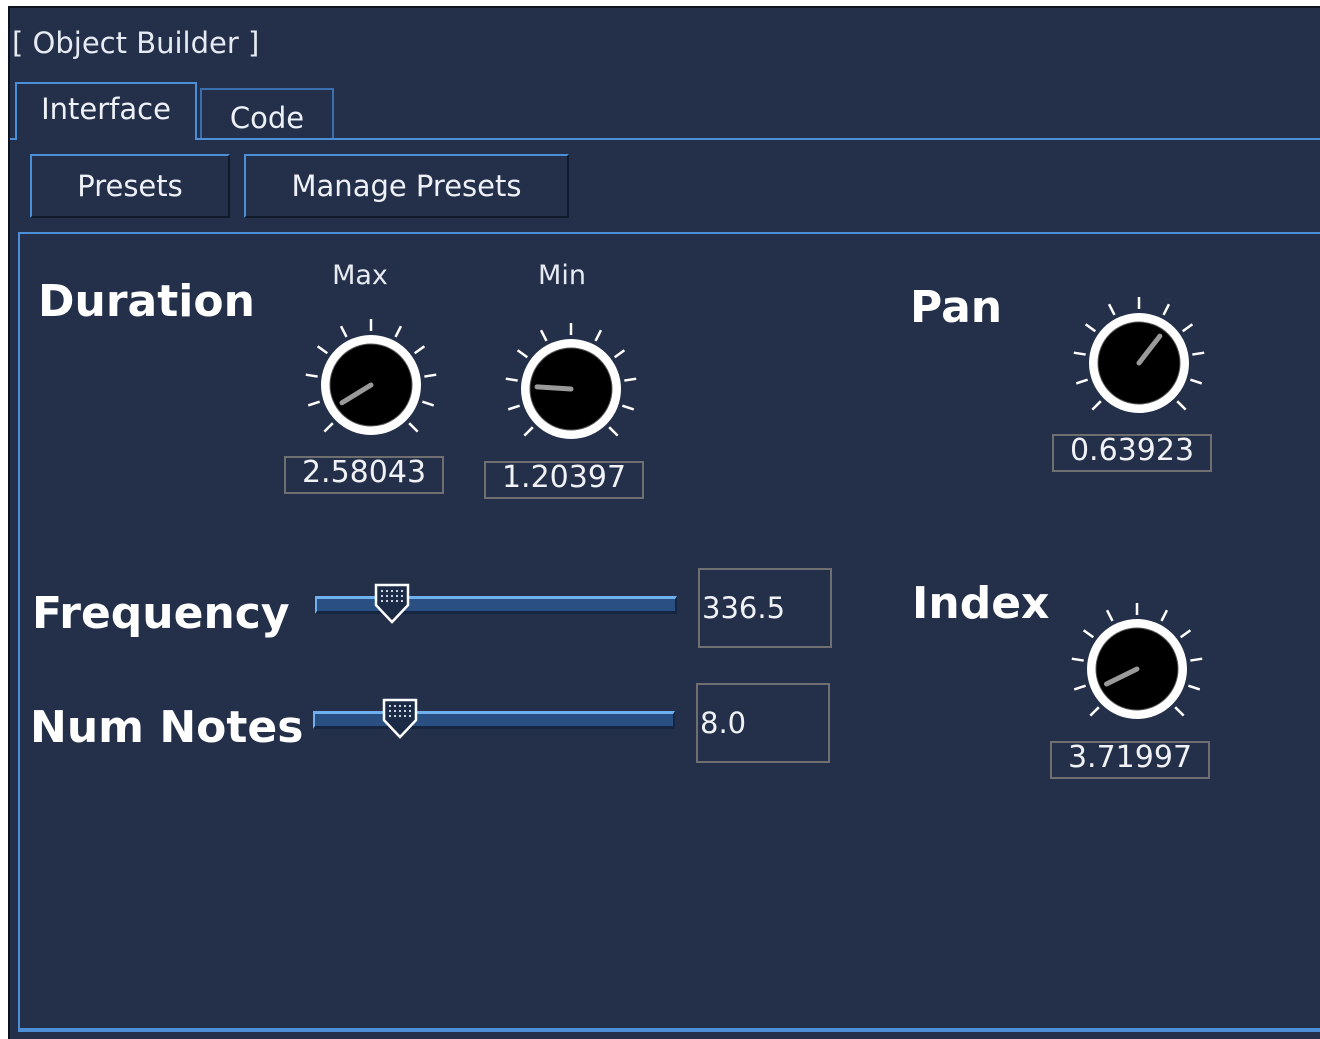 The height and width of the screenshot is (1039, 1320). Describe the element at coordinates (554, 388) in the screenshot. I see `knob-pointer` at that location.